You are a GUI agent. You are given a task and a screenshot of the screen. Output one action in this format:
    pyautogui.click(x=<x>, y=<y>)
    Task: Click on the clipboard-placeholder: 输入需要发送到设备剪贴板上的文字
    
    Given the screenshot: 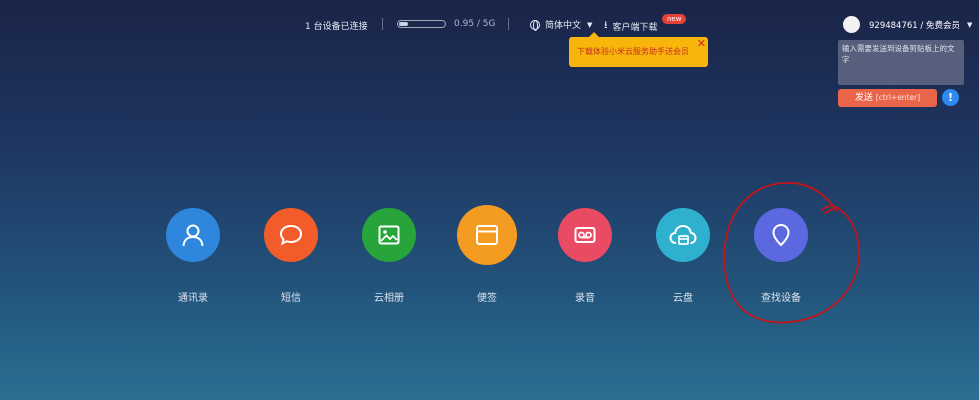 What is the action you would take?
    pyautogui.click(x=898, y=54)
    